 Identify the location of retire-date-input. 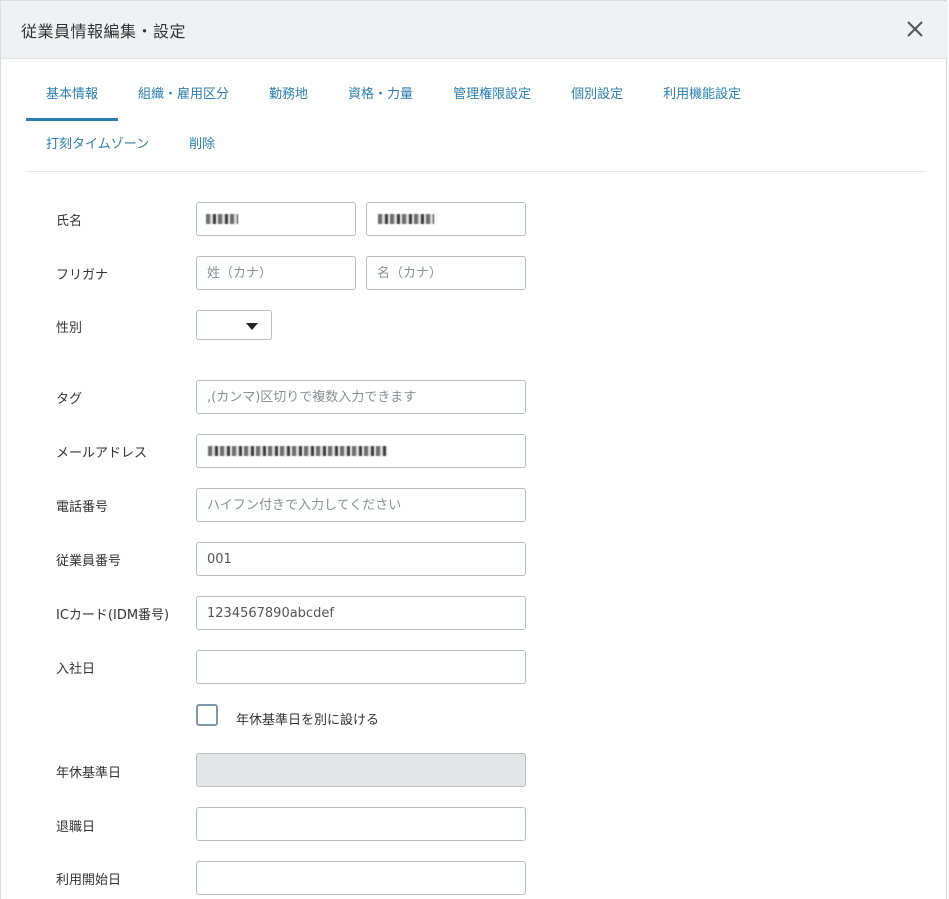
(361, 824).